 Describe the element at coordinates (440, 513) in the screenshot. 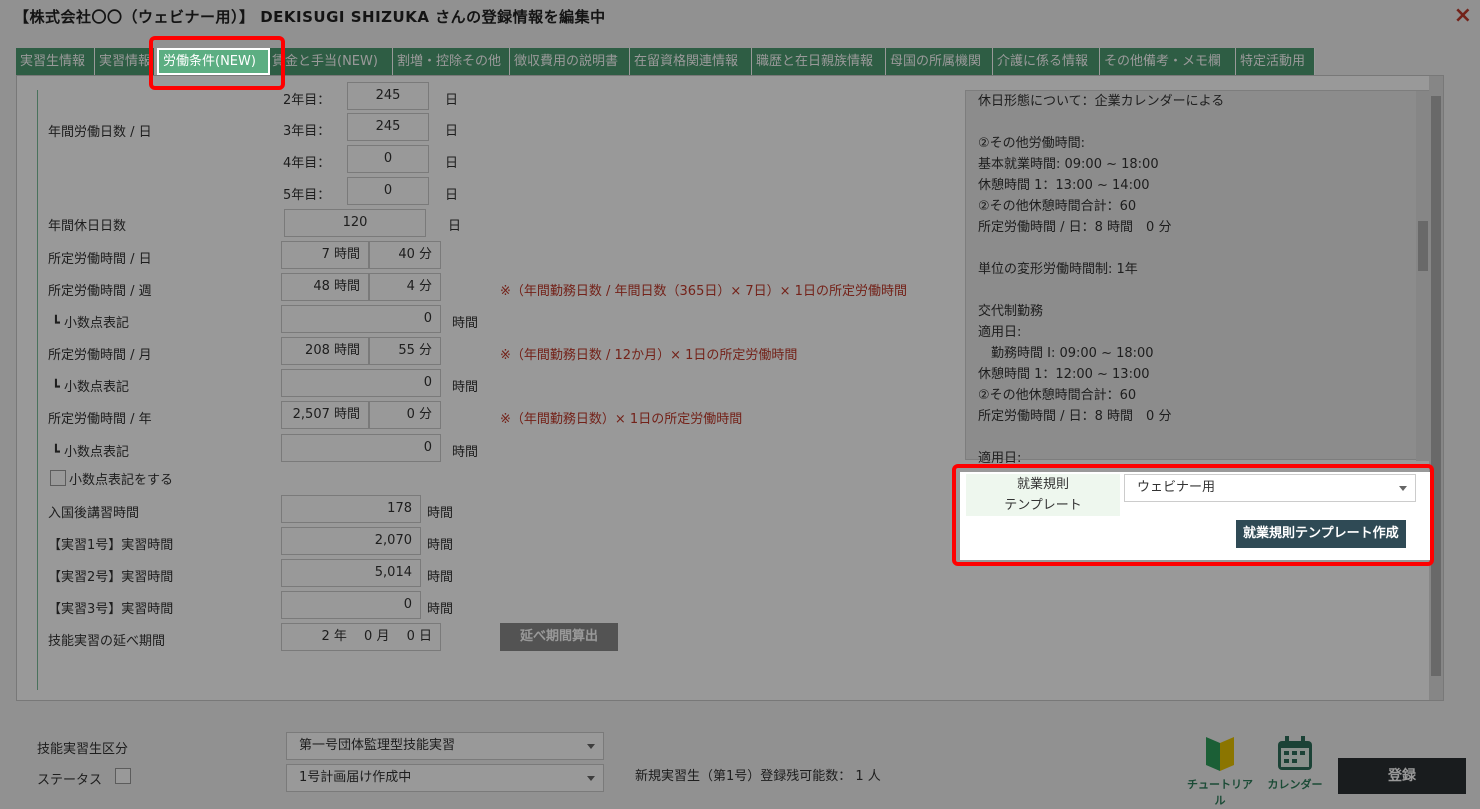

I see `training-unit-0: 時間` at that location.